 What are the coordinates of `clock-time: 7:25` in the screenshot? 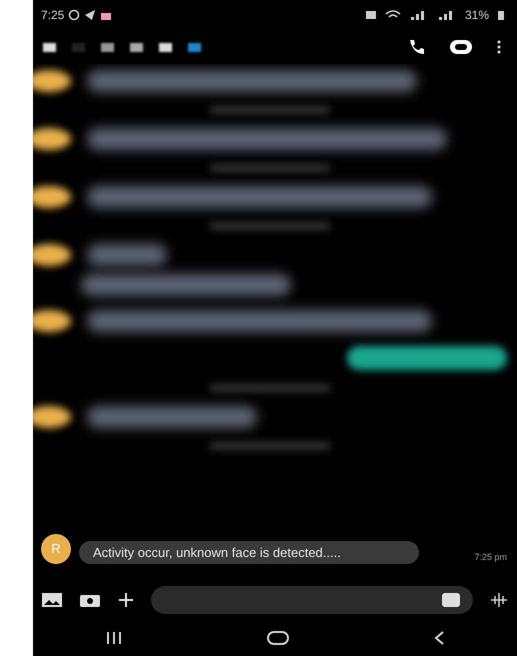 It's located at (52, 15).